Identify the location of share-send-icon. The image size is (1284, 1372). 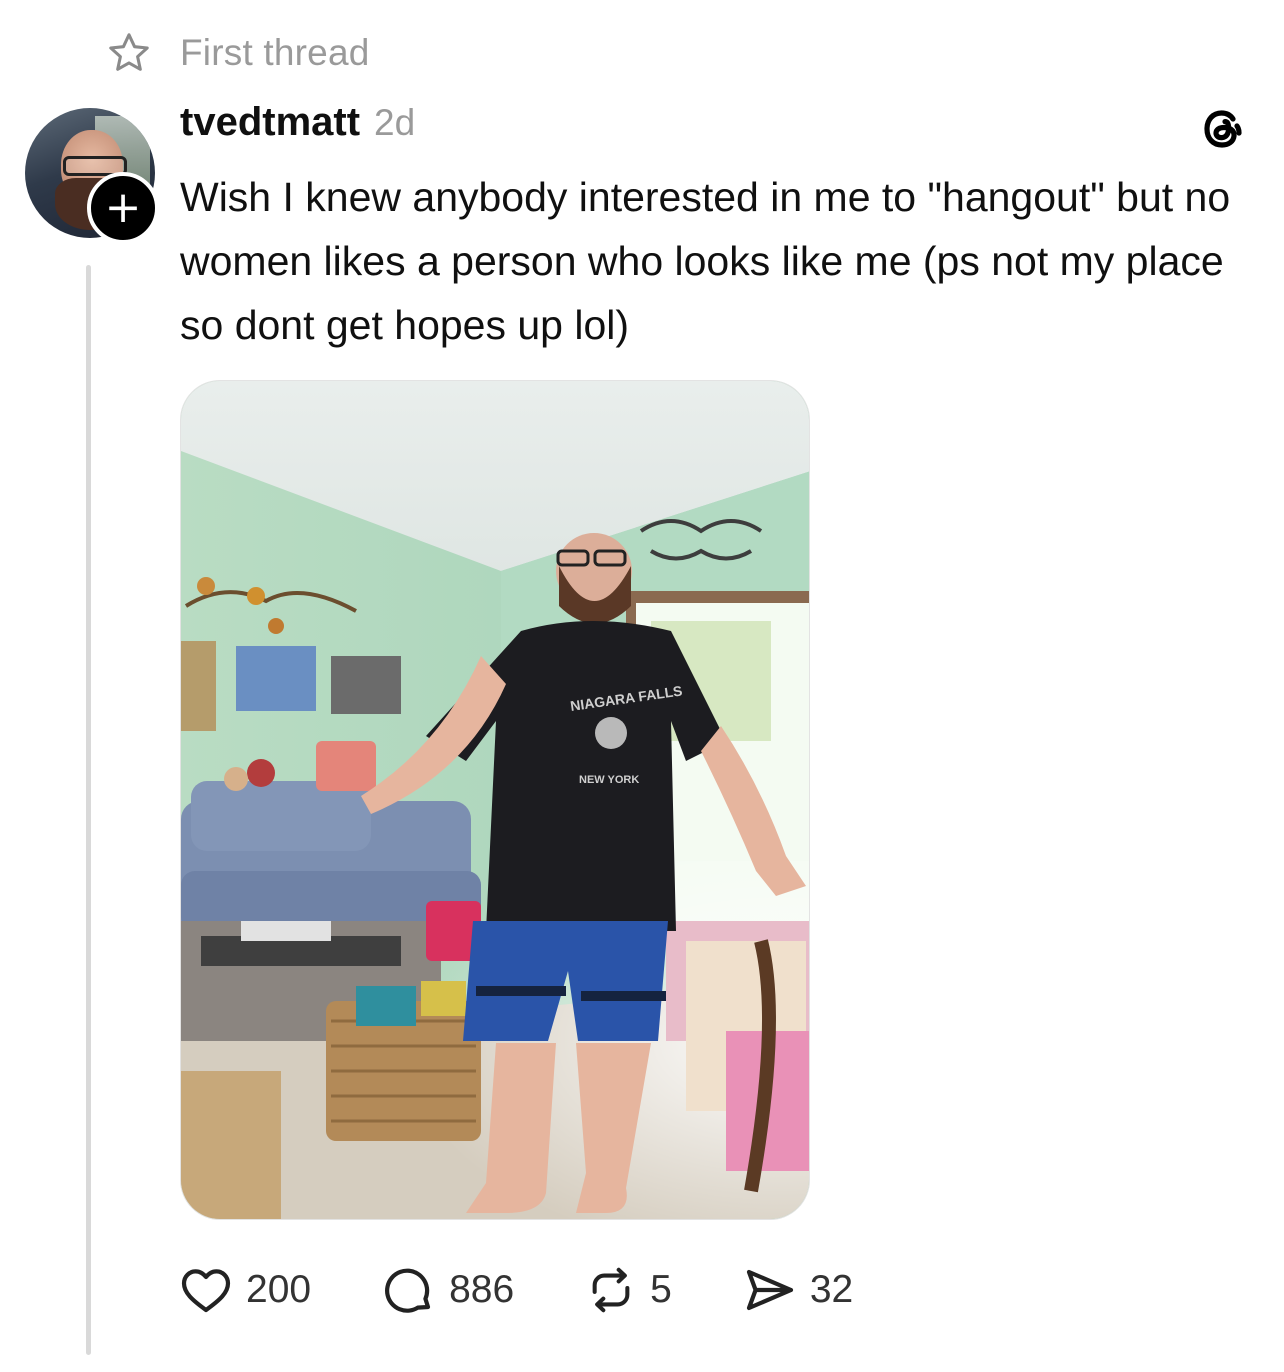
(770, 1290).